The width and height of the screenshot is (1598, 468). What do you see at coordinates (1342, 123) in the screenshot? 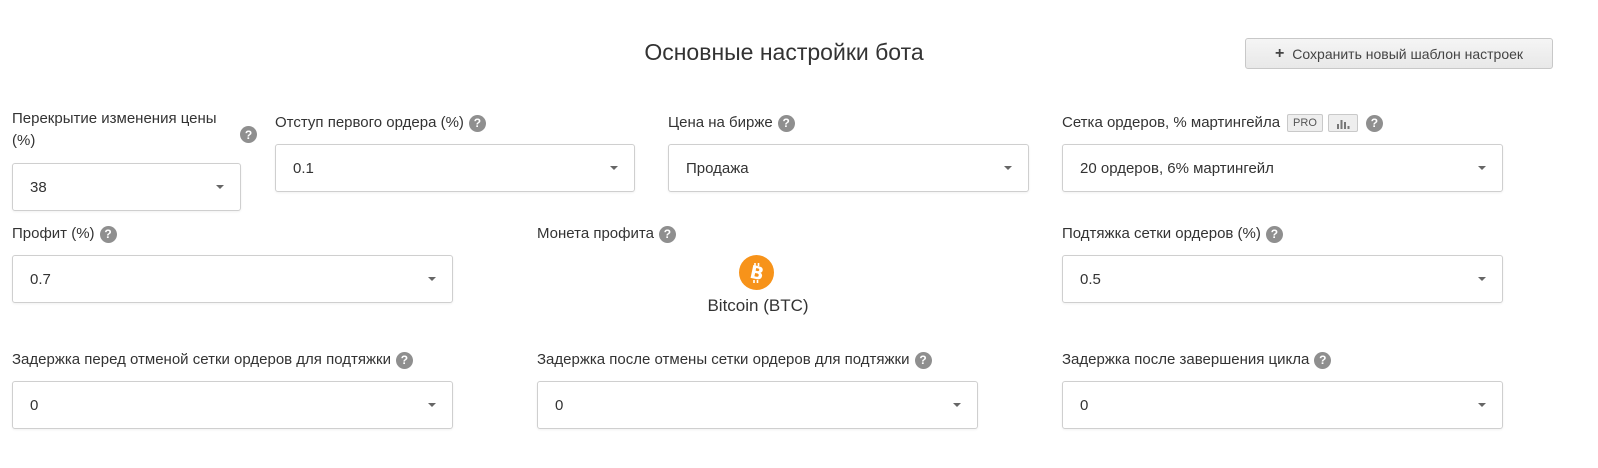
I see `bar-chart-icon` at bounding box center [1342, 123].